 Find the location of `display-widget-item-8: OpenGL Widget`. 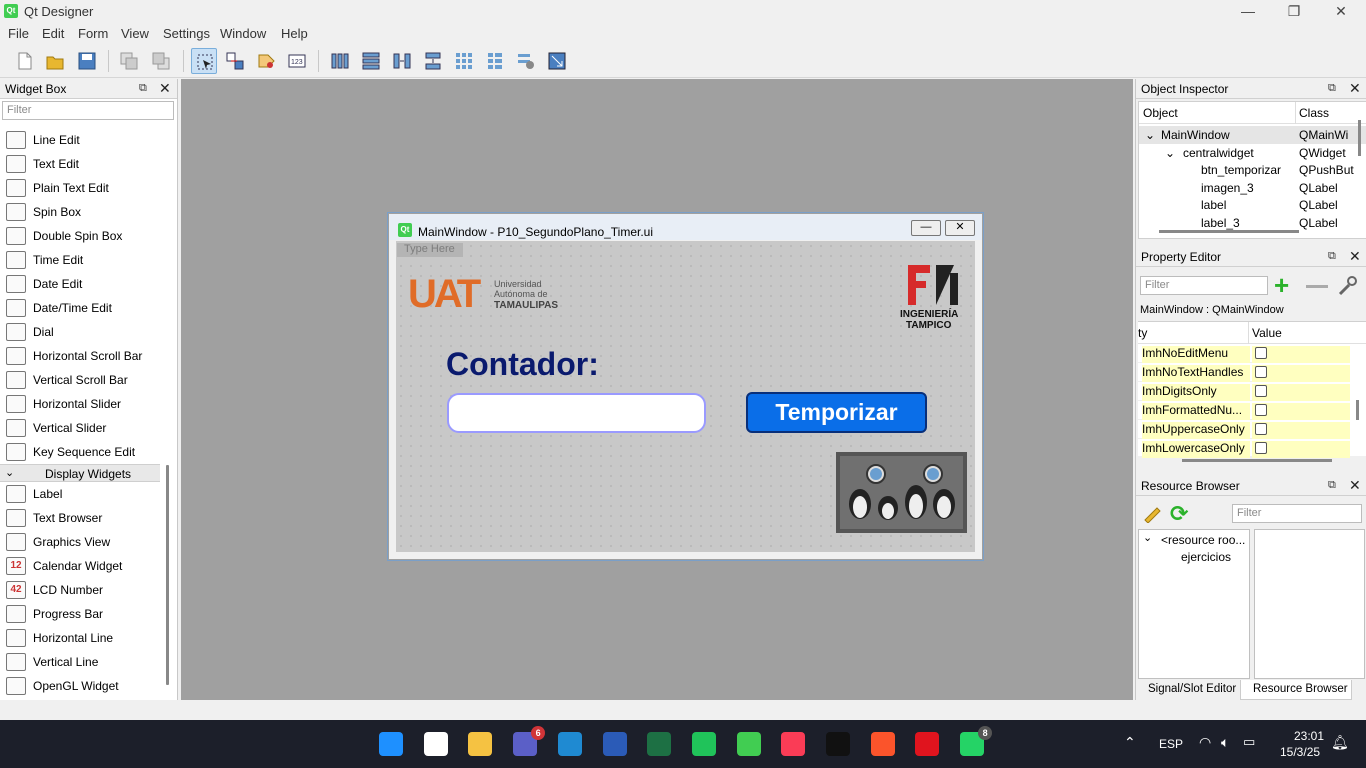

display-widget-item-8: OpenGL Widget is located at coordinates (80, 686).